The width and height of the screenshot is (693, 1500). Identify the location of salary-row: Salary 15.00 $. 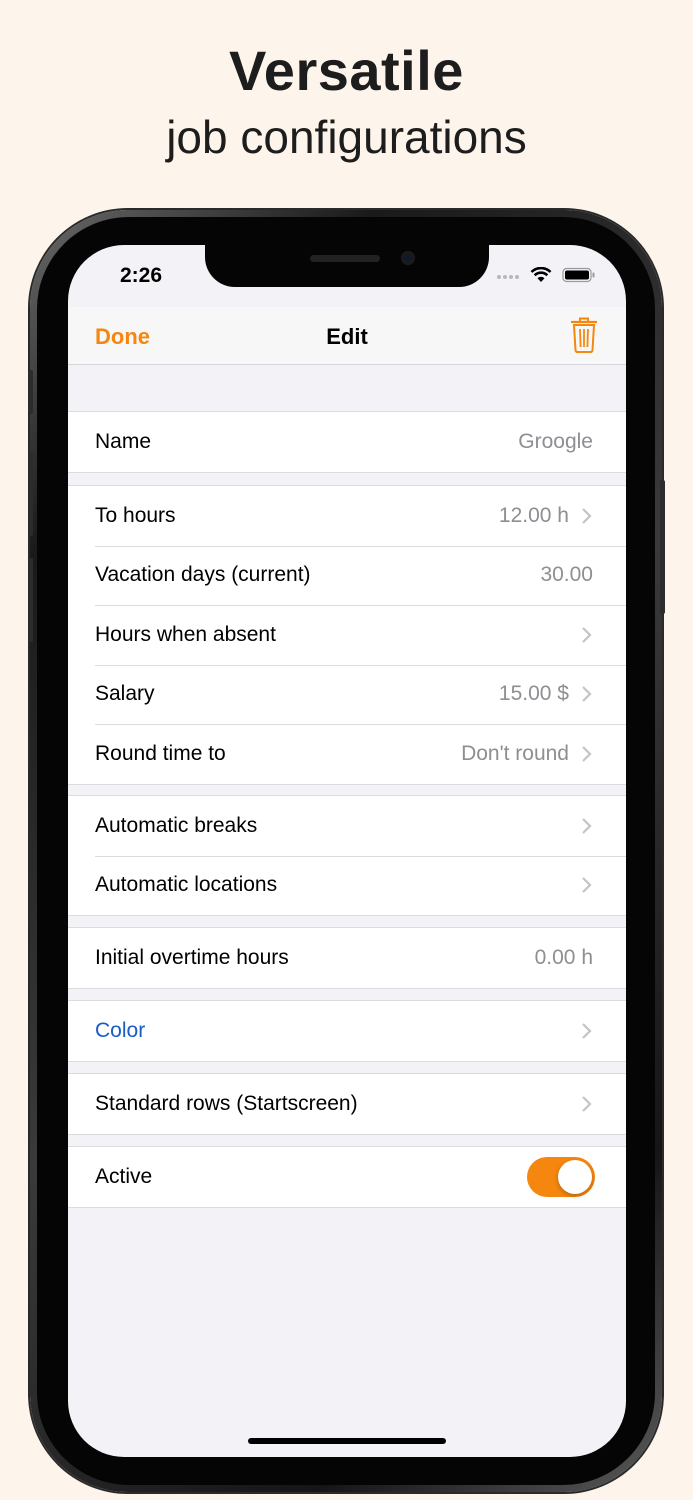
(347, 694).